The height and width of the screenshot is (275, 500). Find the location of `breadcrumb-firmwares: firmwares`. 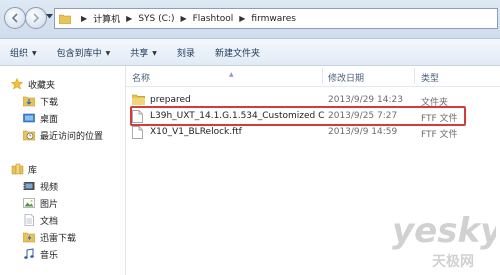

breadcrumb-firmwares: firmwares is located at coordinates (273, 19).